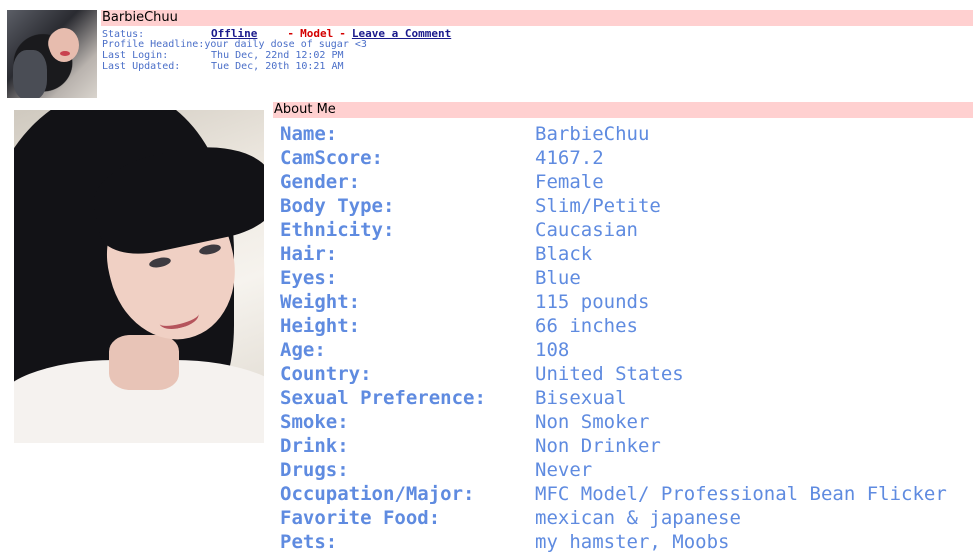 This screenshot has height=560, width=973. Describe the element at coordinates (309, 542) in the screenshot. I see `profile-field-label: Pets:` at that location.